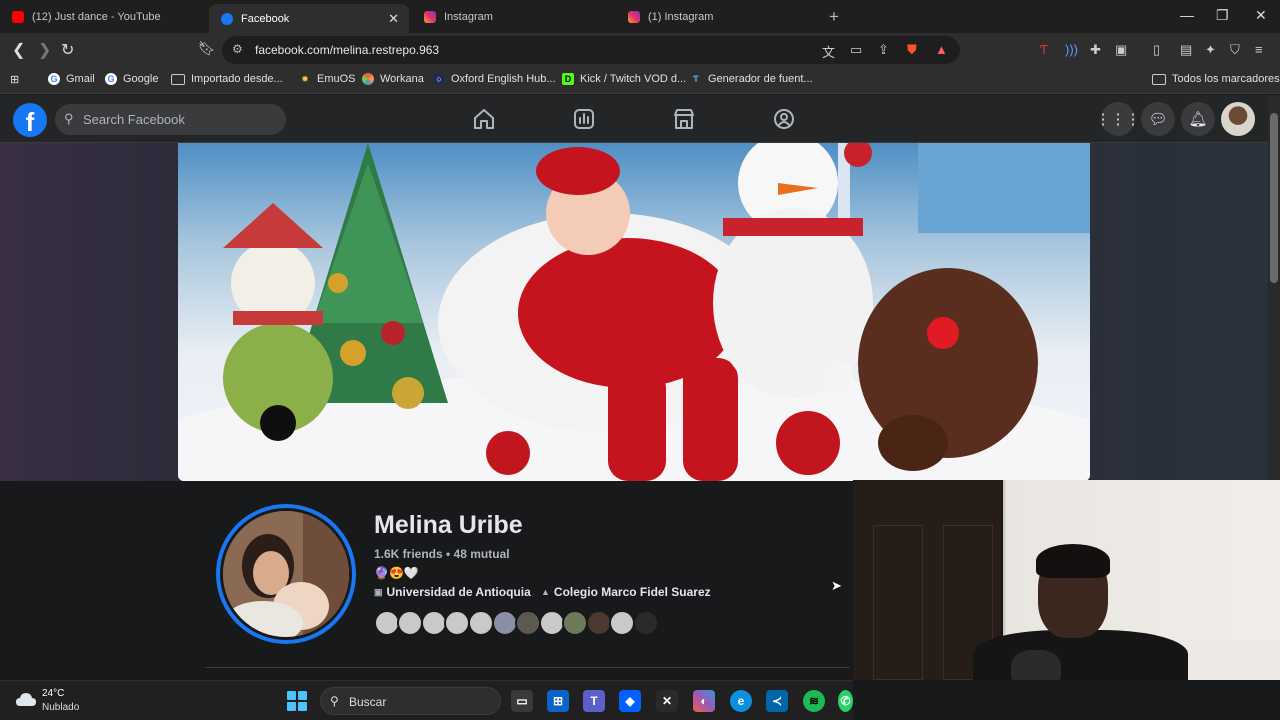 This screenshot has width=1280, height=720. Describe the element at coordinates (452, 592) in the screenshot. I see `education-university: ▣ Universidad de Antioquia` at that location.